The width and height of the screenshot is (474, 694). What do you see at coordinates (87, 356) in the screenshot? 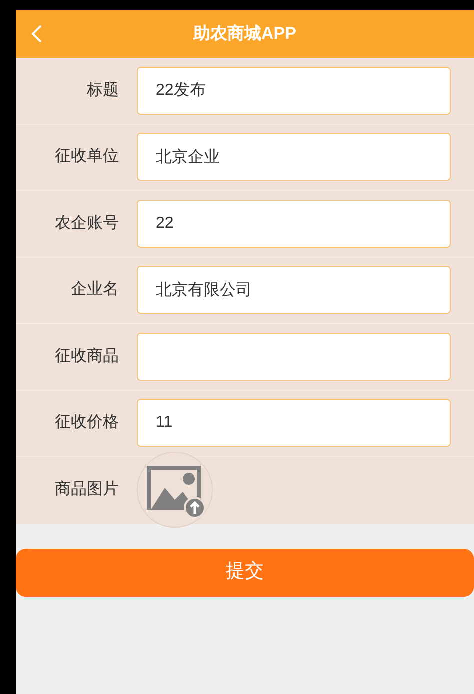
I see `field-label: 征收商品` at bounding box center [87, 356].